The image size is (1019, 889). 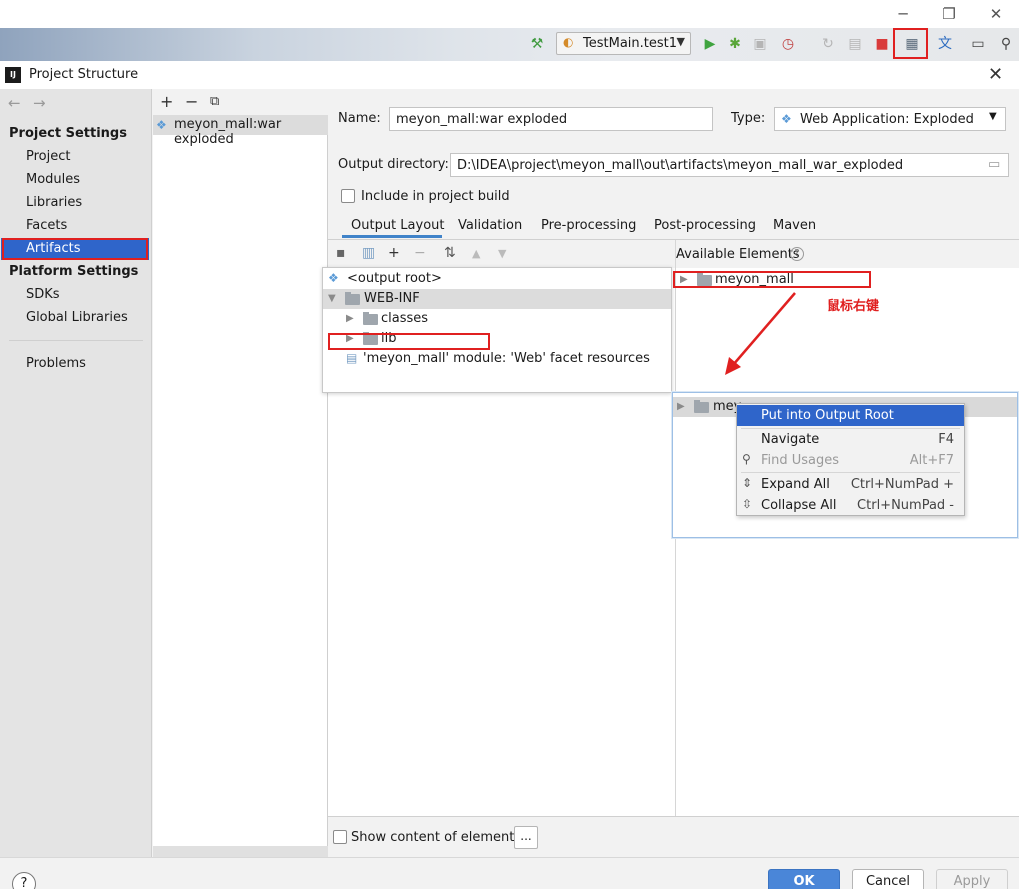 What do you see at coordinates (13, 75) in the screenshot?
I see `intellij-logo-icon: IJ` at bounding box center [13, 75].